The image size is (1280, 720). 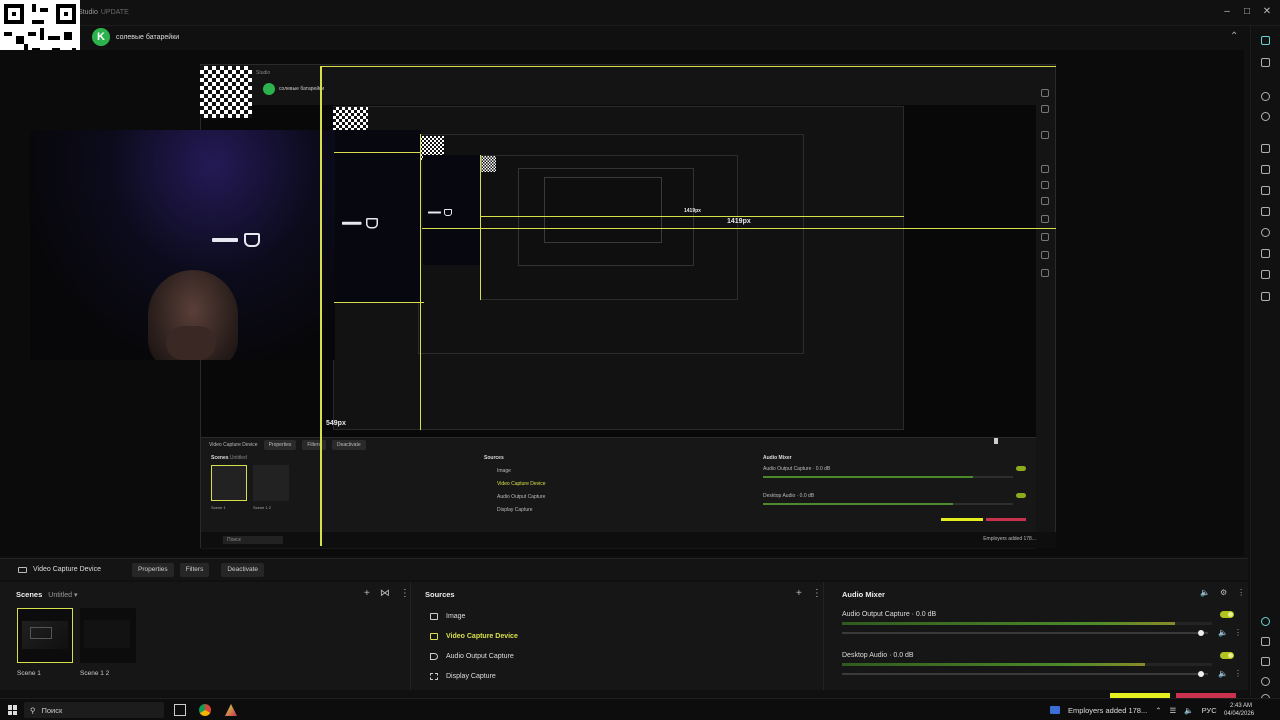 I want to click on scene-collection-dropdown: Untitled ▾, so click(x=62, y=595).